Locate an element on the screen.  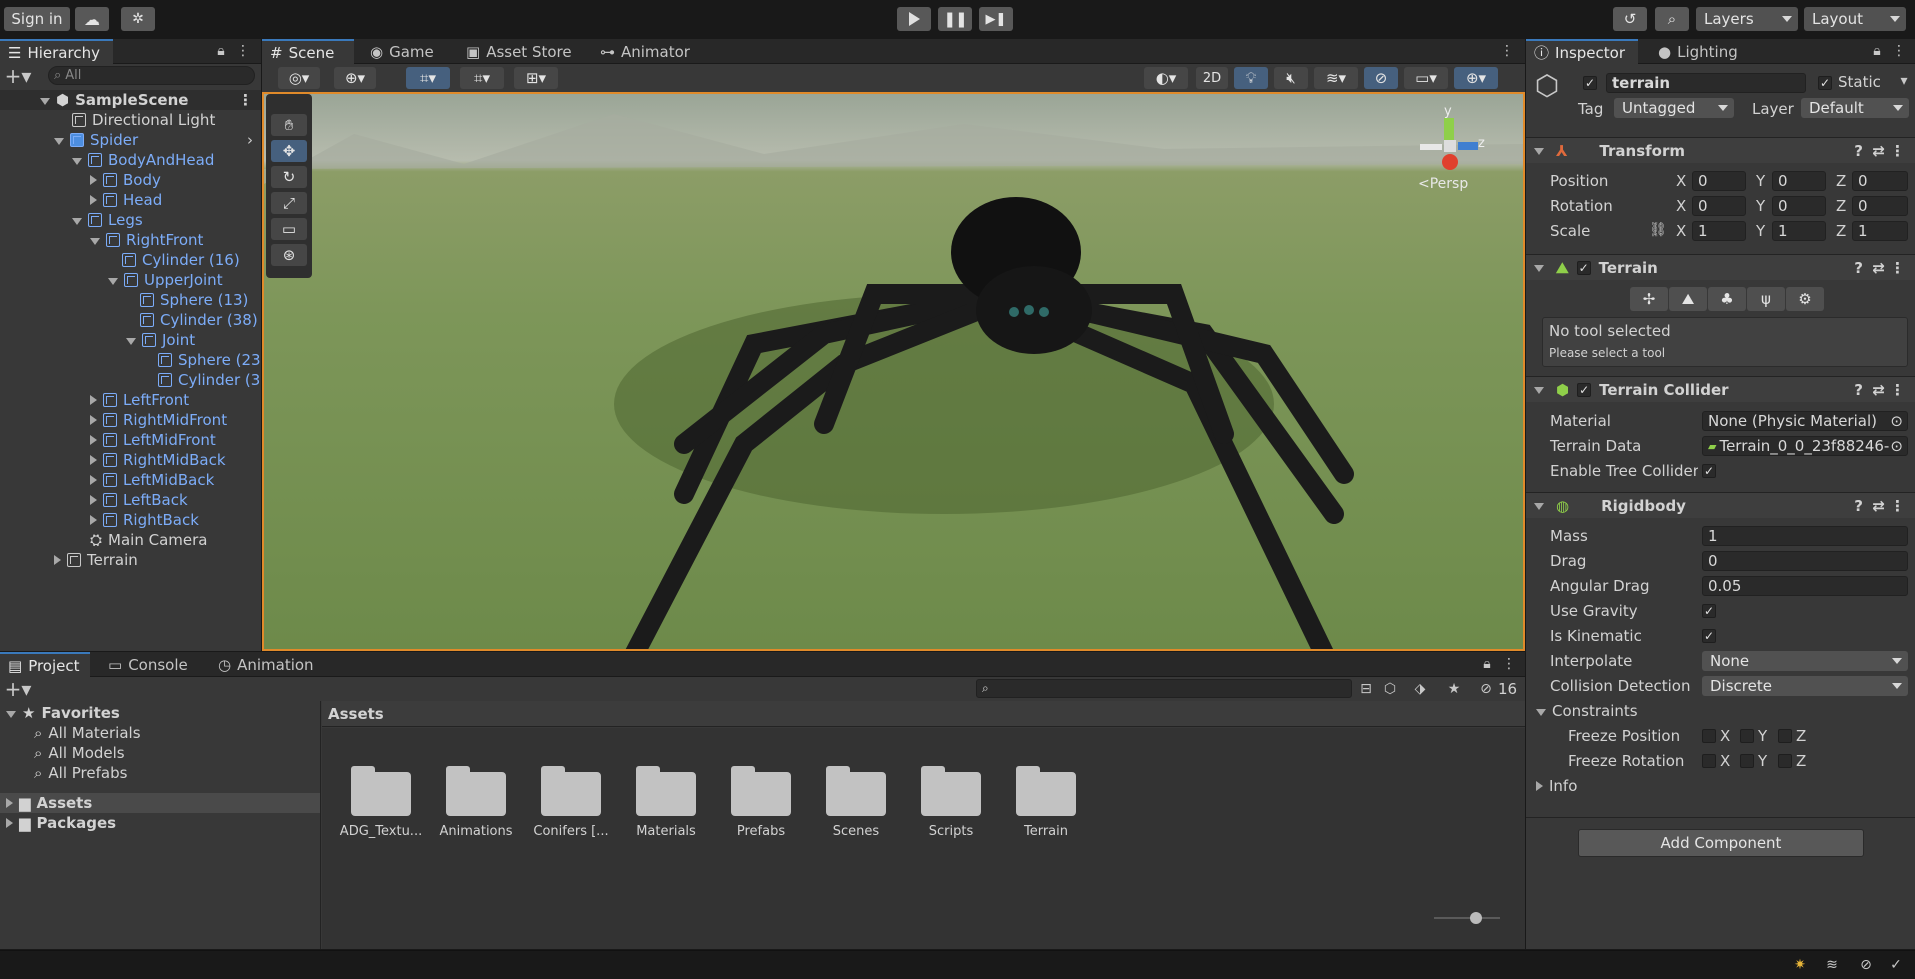
terrain-settings-tool-button: ⚙︎ is located at coordinates (1805, 299).